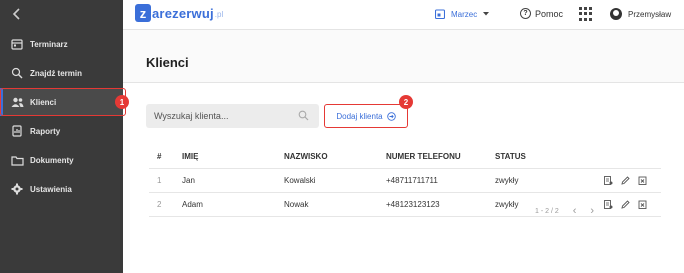 The width and height of the screenshot is (684, 273). Describe the element at coordinates (17, 189) in the screenshot. I see `gear-icon` at that location.